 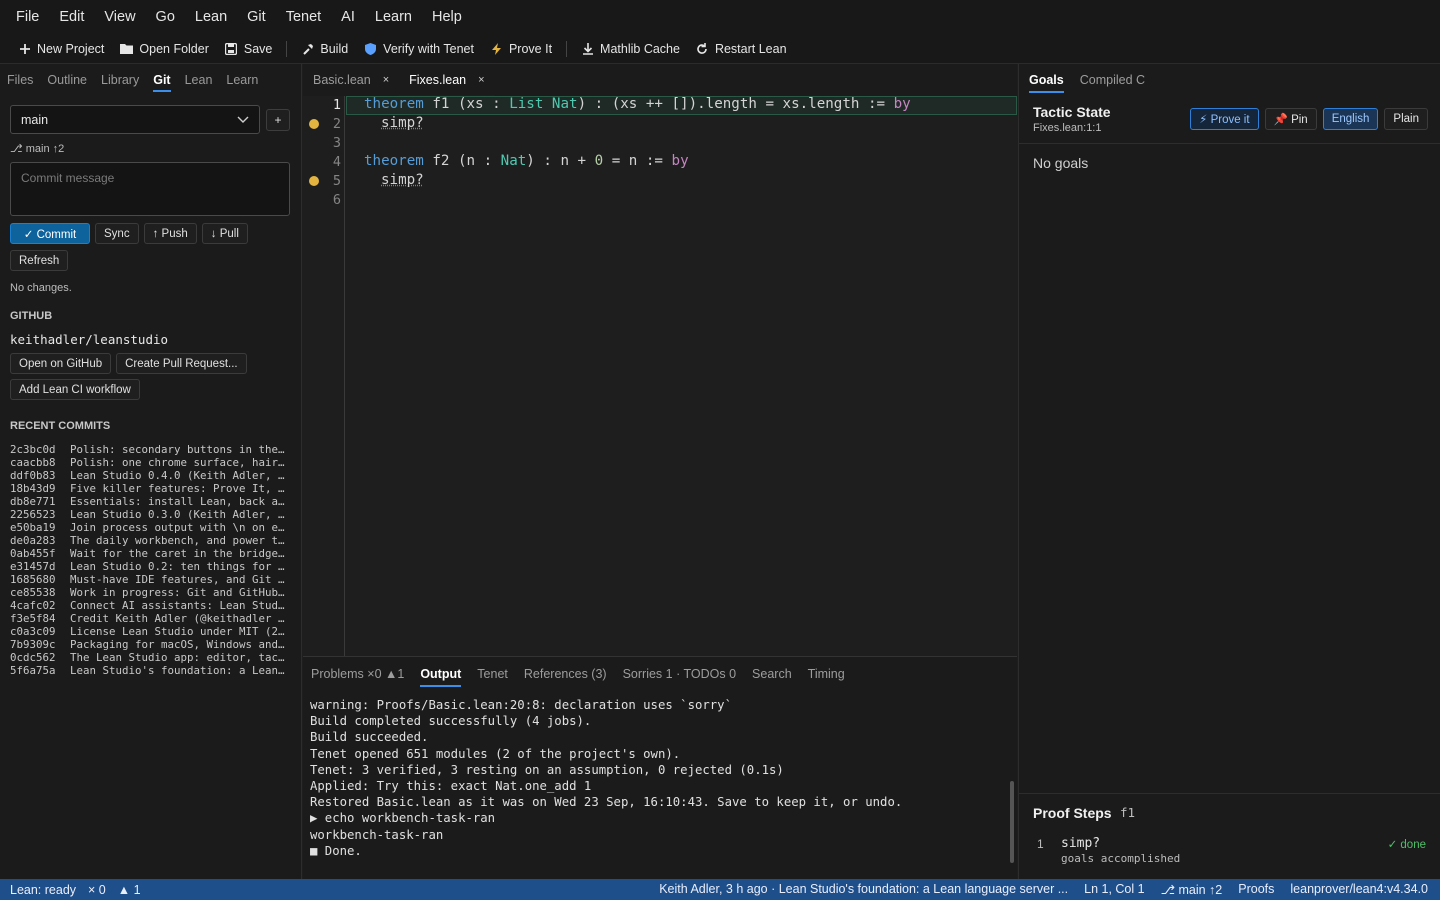 I want to click on cursor-position: Ln 1, Col 1, so click(x=1114, y=889).